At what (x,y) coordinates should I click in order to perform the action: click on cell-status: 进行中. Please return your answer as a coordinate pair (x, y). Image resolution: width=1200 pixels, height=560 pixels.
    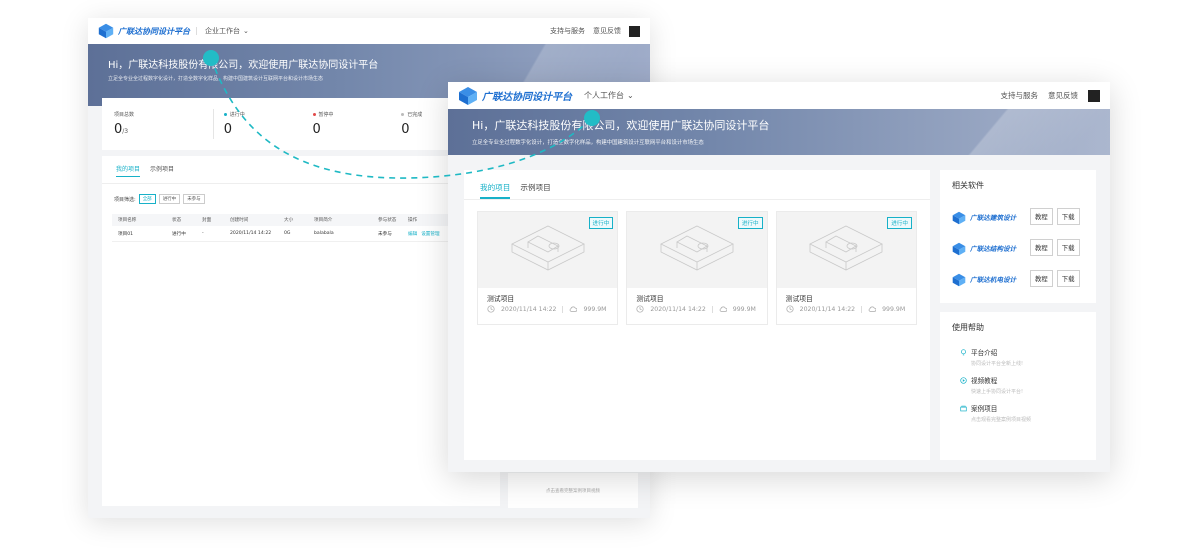
    Looking at the image, I should click on (179, 234).